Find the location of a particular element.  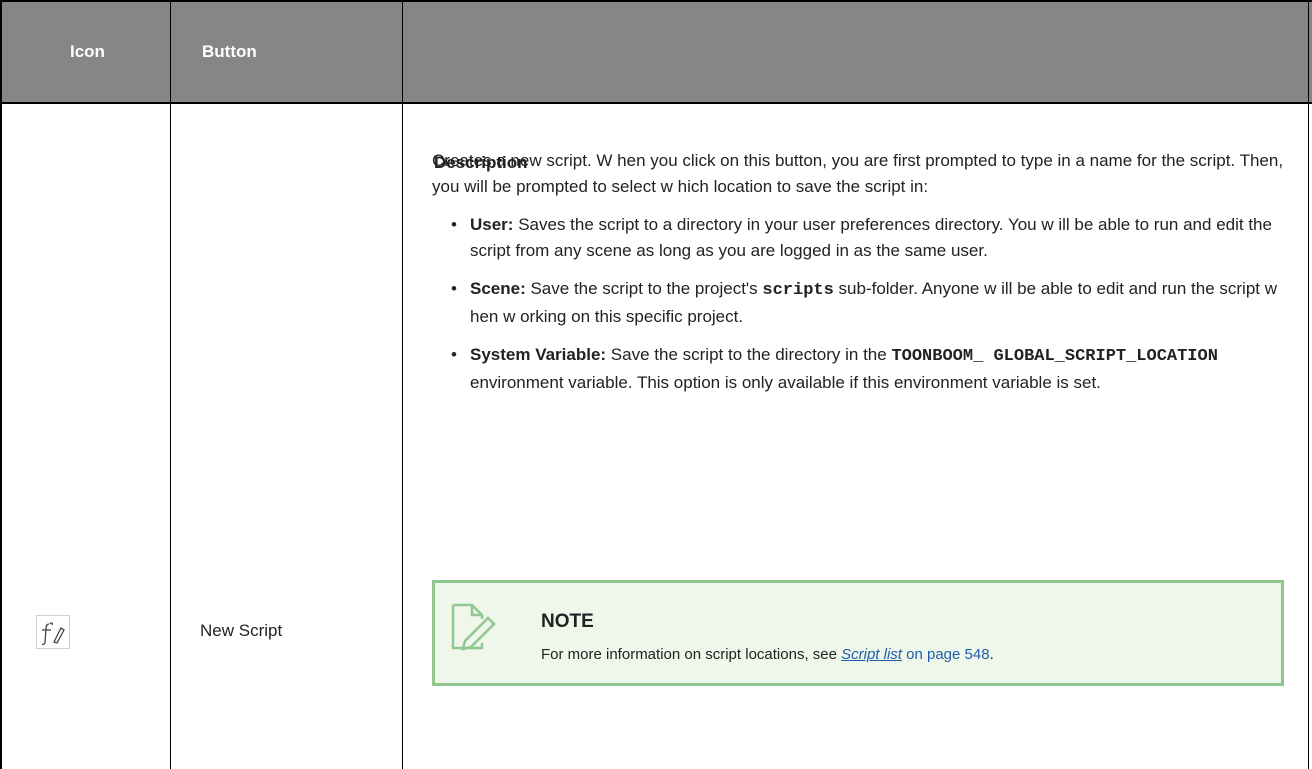

header-button: Button is located at coordinates (229, 51).